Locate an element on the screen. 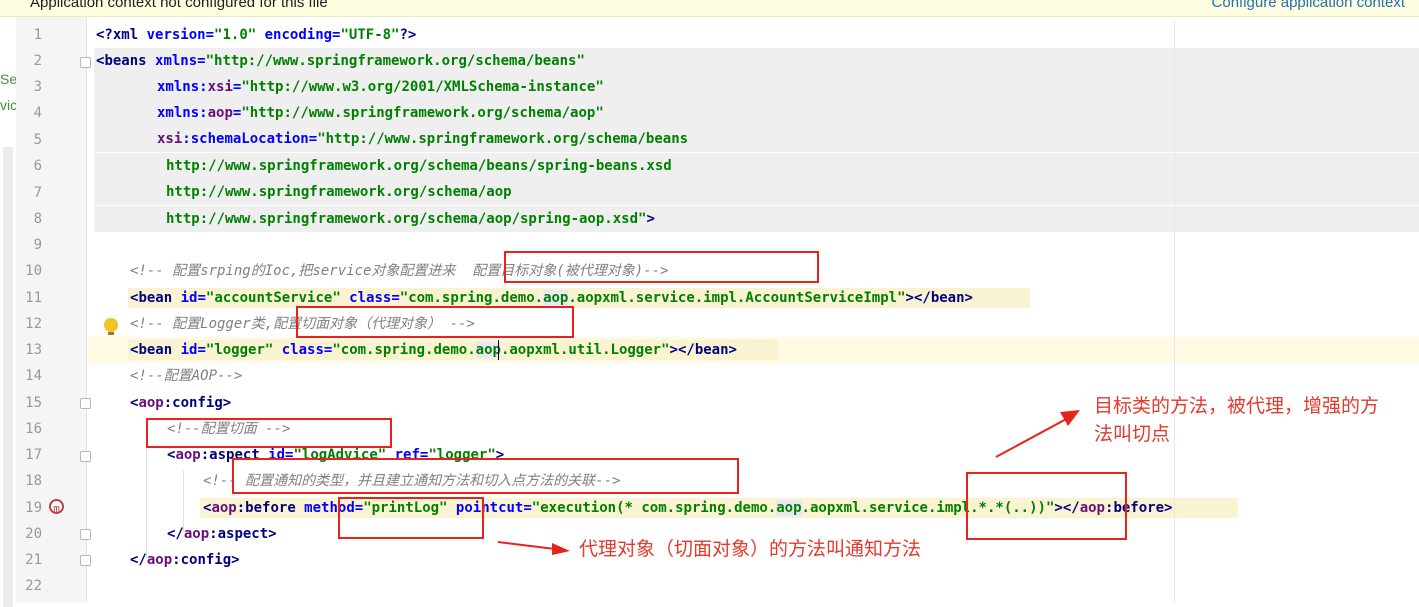 This screenshot has height=607, width=1419. pointcut-note: 目标类的方法，被代理，增强的方 法叫切点 is located at coordinates (1254, 421).